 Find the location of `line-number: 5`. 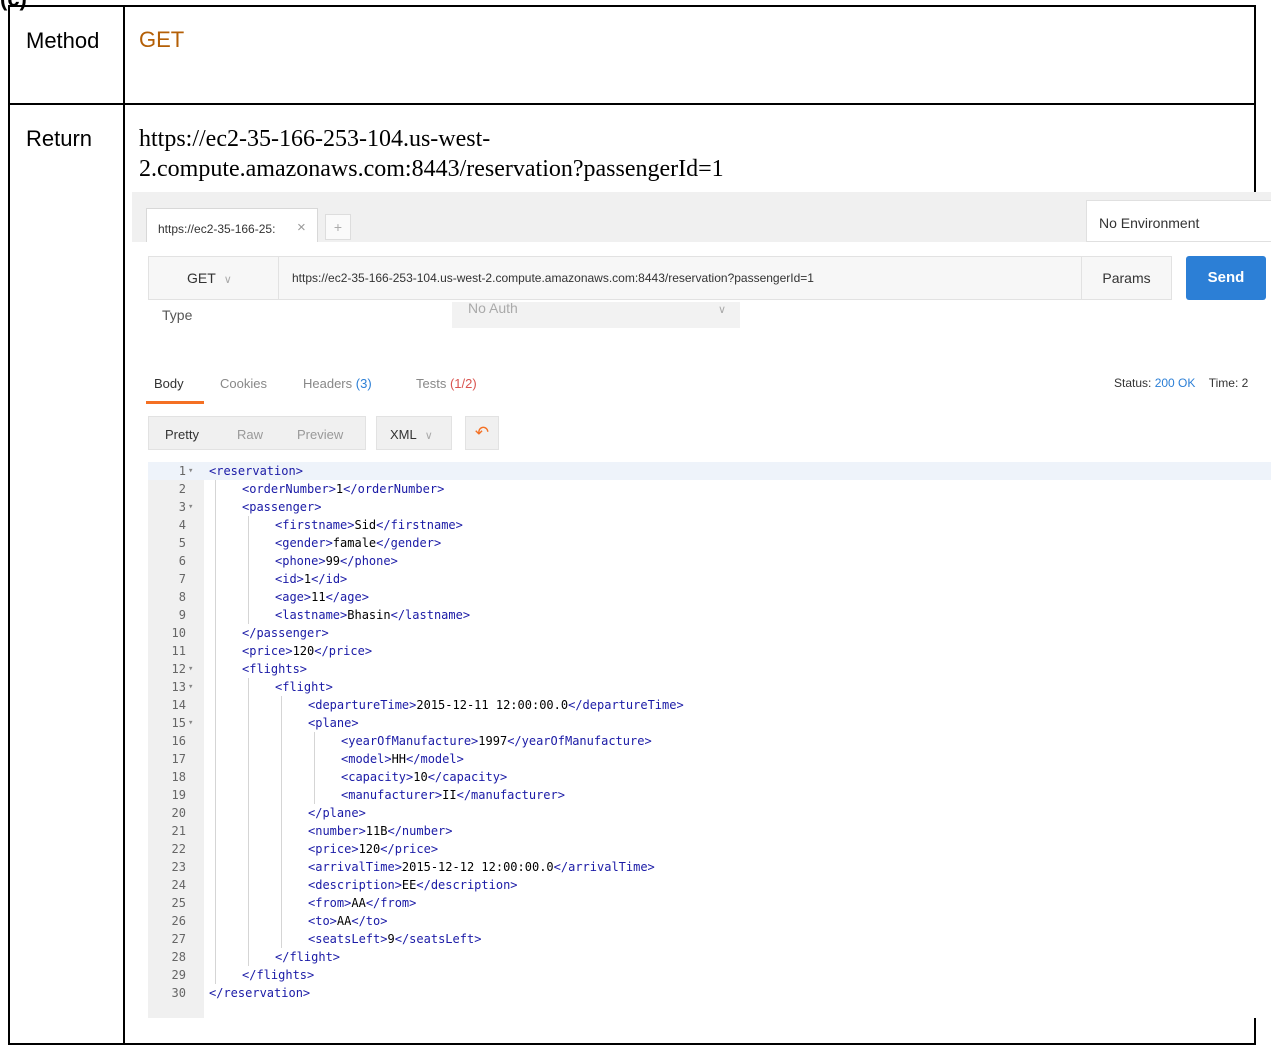

line-number: 5 is located at coordinates (182, 543).